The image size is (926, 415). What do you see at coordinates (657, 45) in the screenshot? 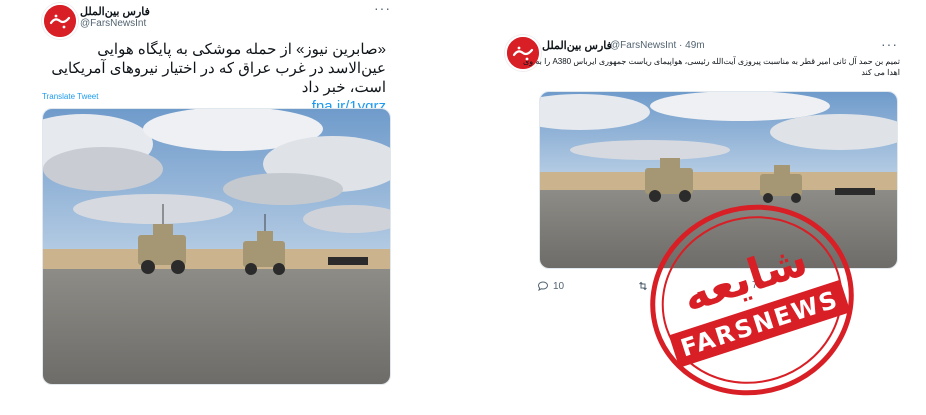
I see `user-handle: @FarsNewsInt · 49m` at bounding box center [657, 45].